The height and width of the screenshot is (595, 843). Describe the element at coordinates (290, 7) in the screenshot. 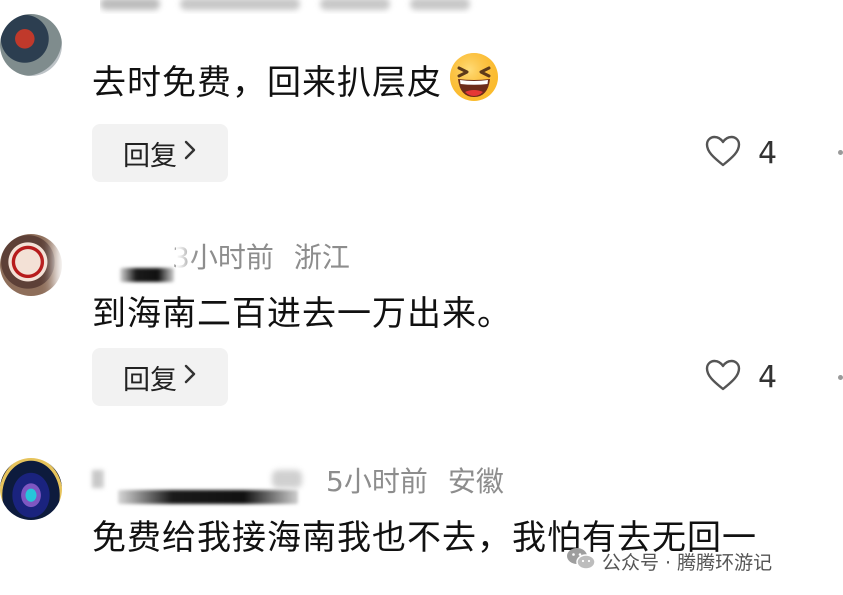

I see `cropped-meta` at that location.